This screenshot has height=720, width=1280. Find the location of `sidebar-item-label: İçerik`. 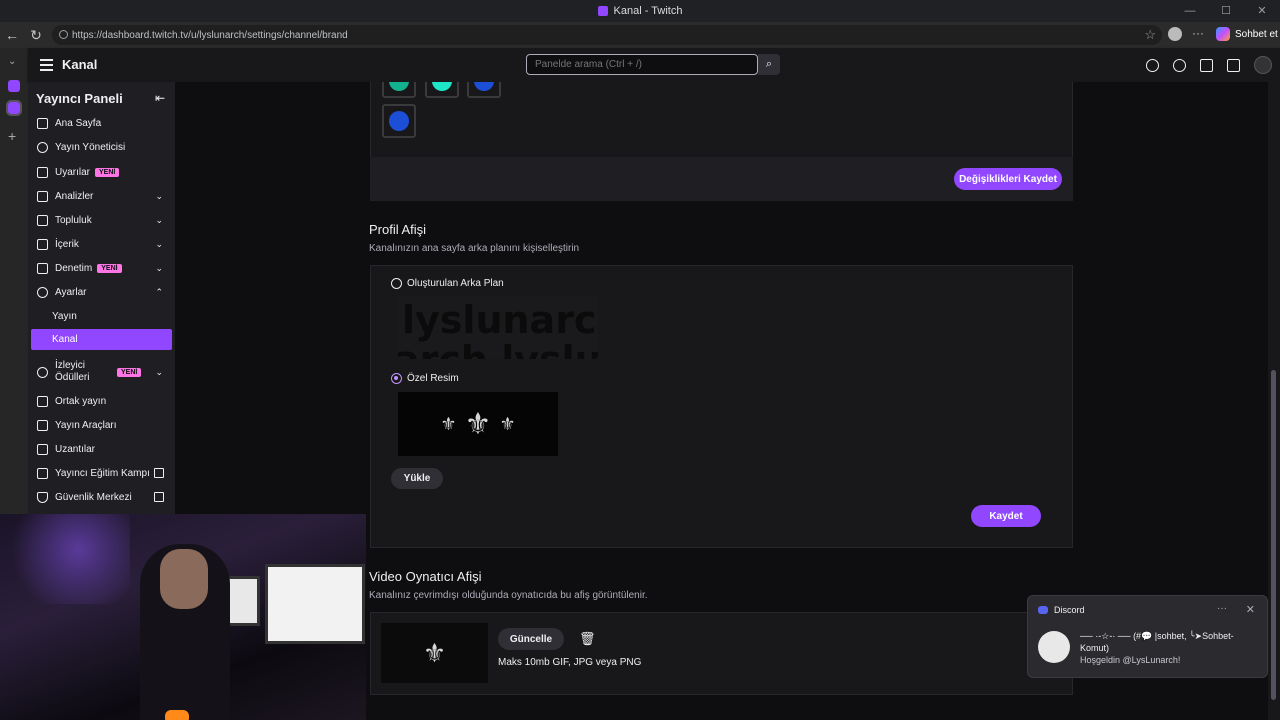

sidebar-item-label: İçerik is located at coordinates (67, 244).